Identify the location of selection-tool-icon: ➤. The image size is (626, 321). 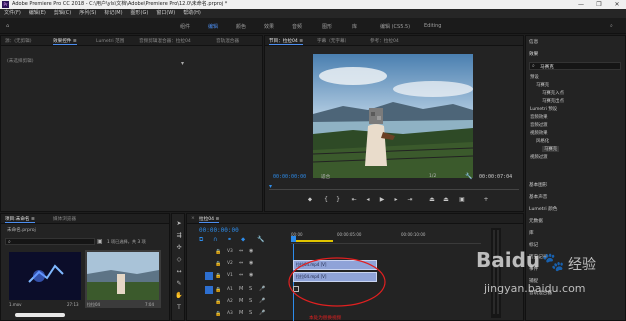
(179, 224).